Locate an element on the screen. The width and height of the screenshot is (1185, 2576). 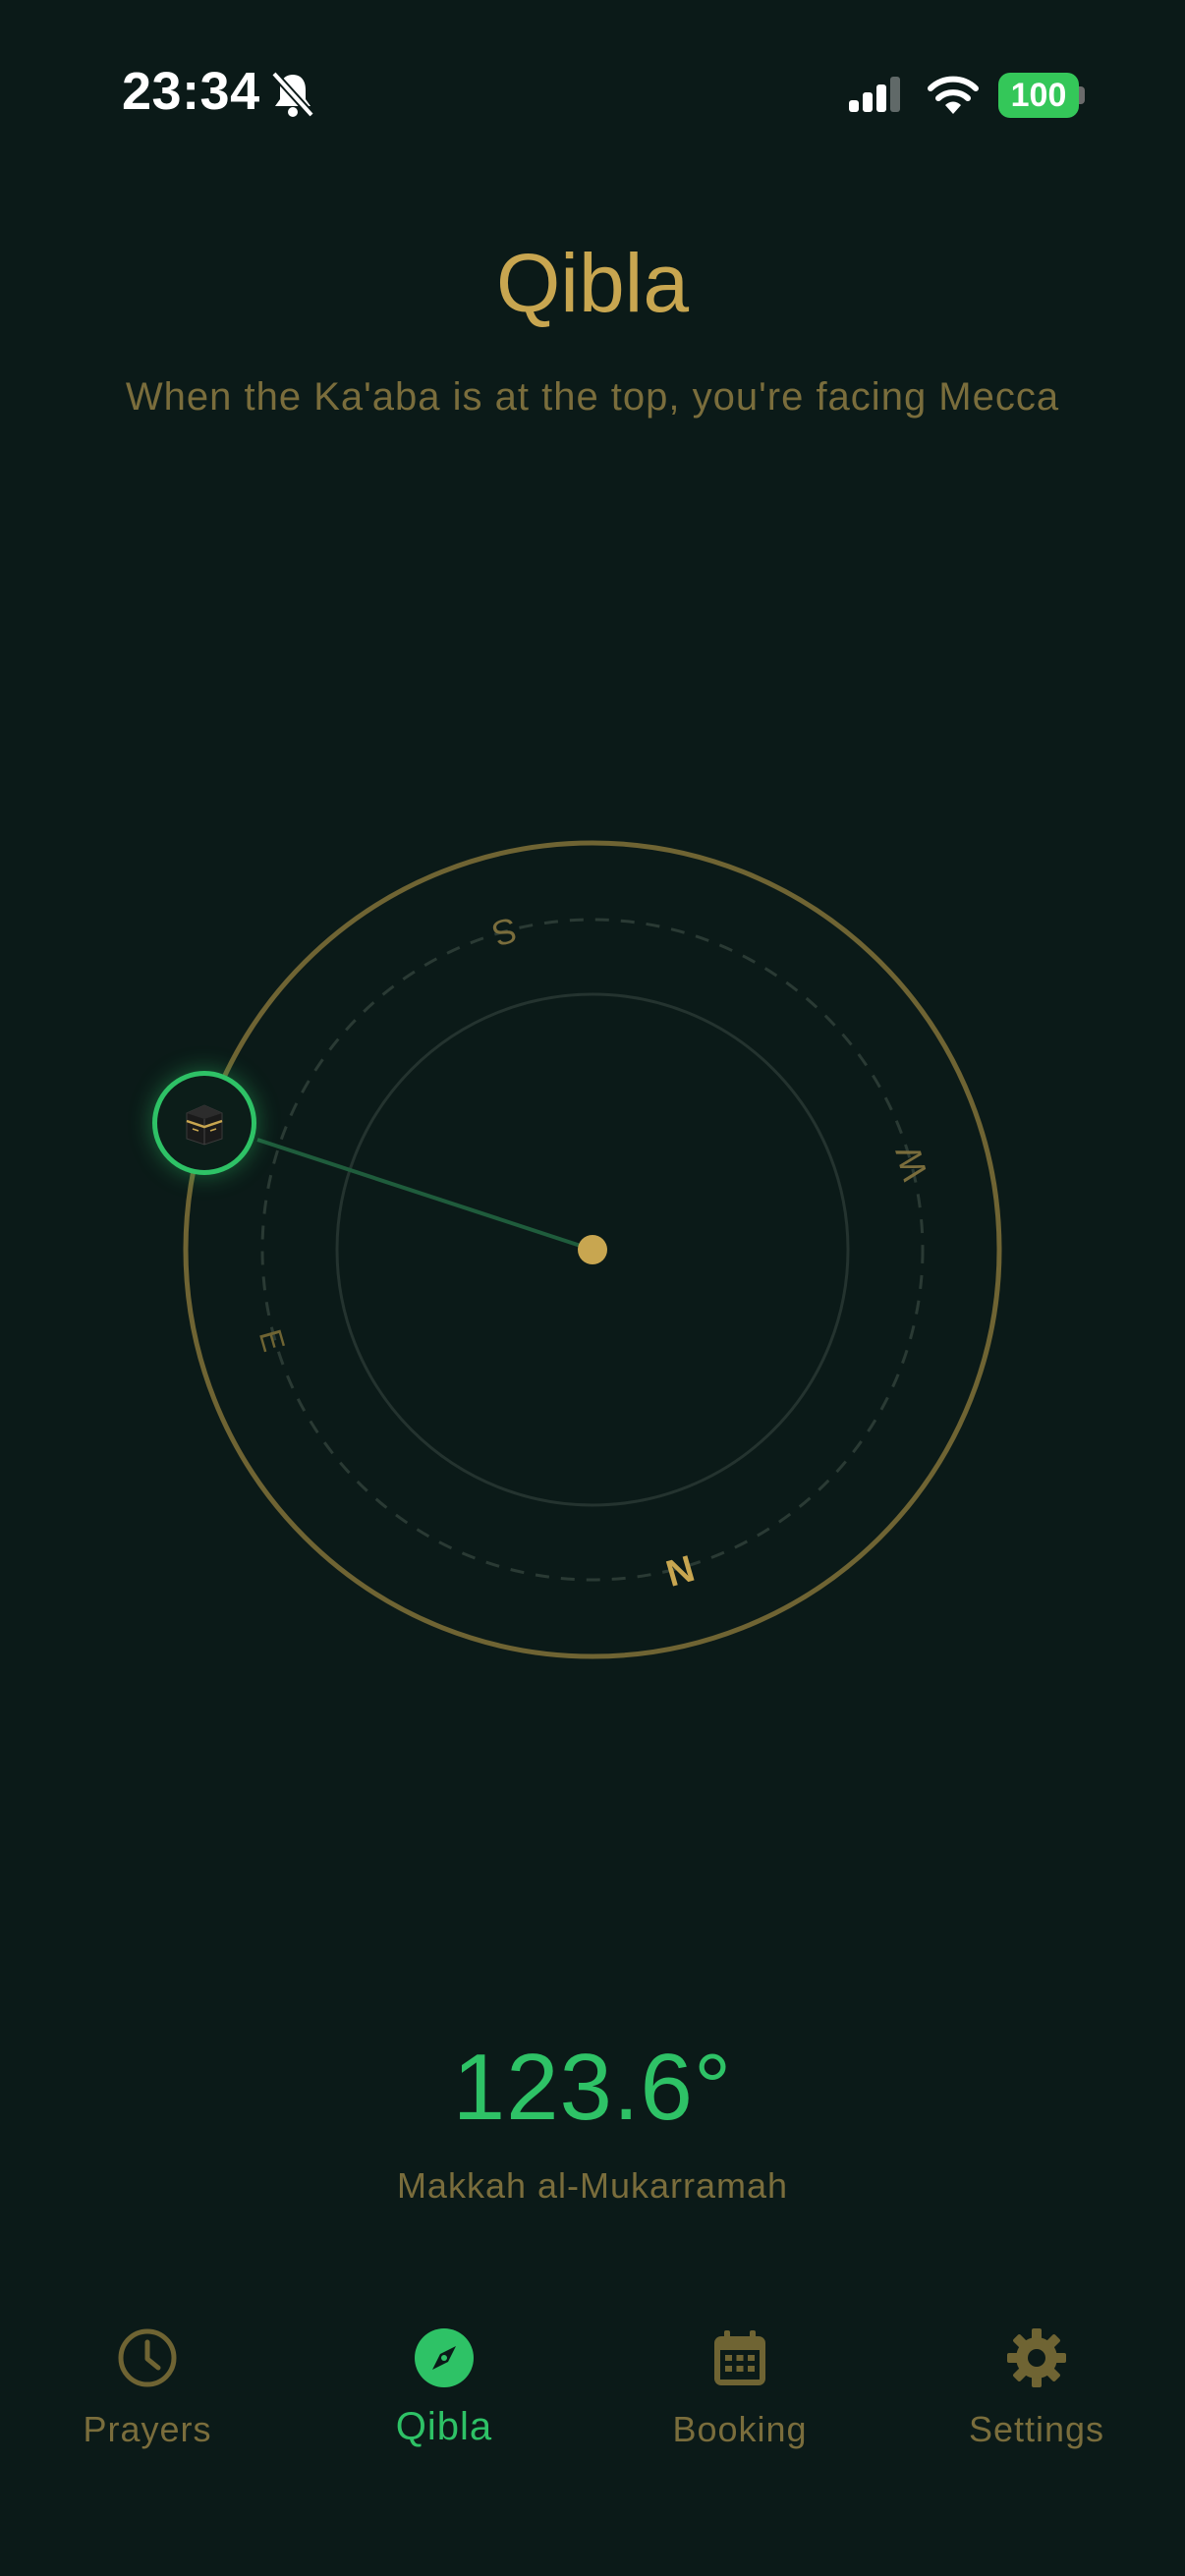
tab-qibla: Qibla is located at coordinates (445, 2387).